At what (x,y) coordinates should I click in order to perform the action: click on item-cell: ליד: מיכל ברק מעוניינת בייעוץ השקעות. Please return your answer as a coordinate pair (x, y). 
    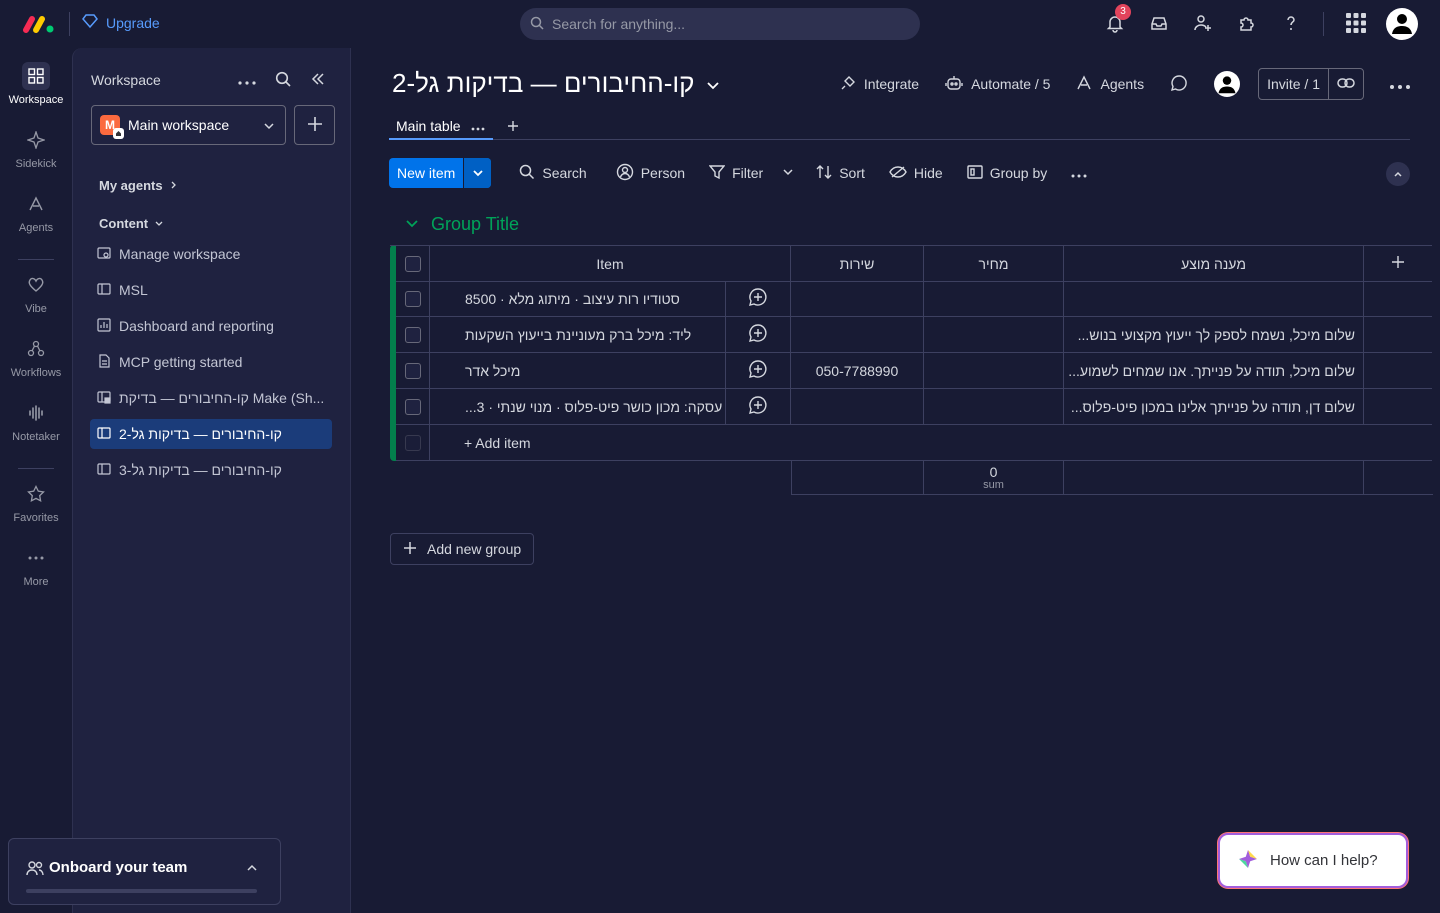
    Looking at the image, I should click on (578, 335).